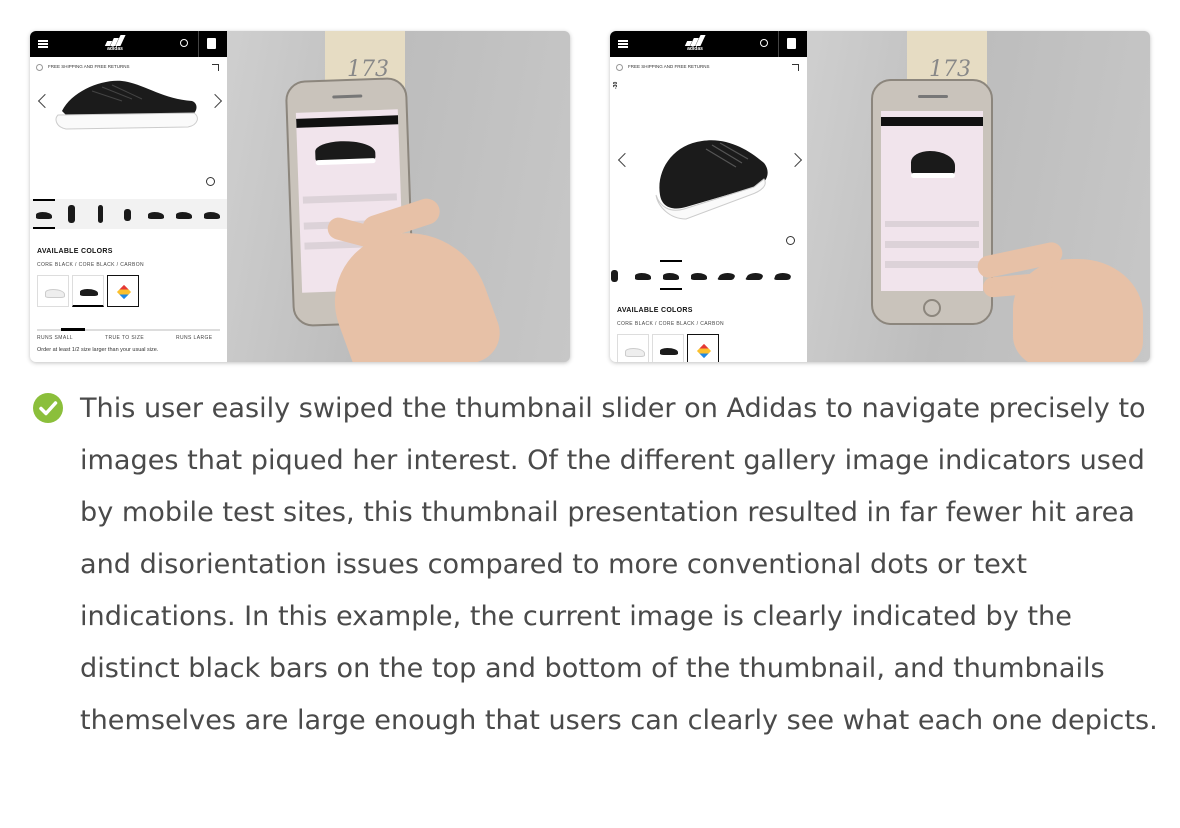  Describe the element at coordinates (194, 338) in the screenshot. I see `fit-label-large: RUNS LARGE` at that location.